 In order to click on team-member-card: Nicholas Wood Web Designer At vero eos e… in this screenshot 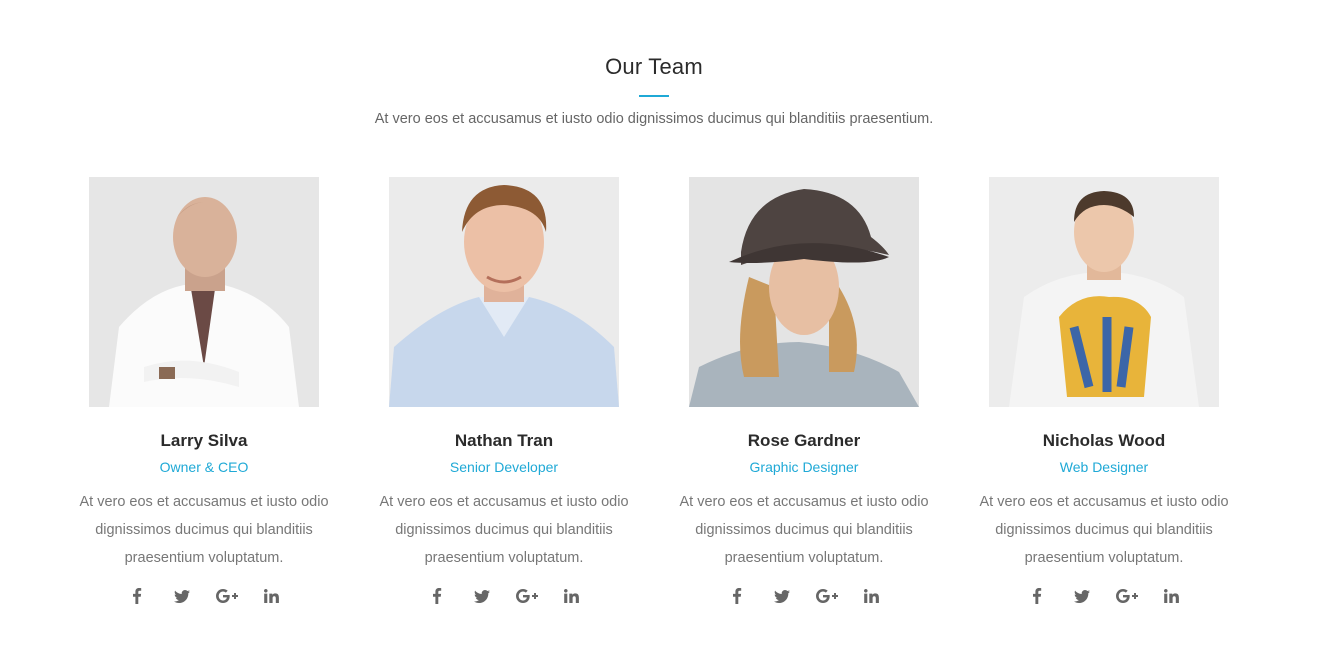, I will do `click(1104, 391)`.